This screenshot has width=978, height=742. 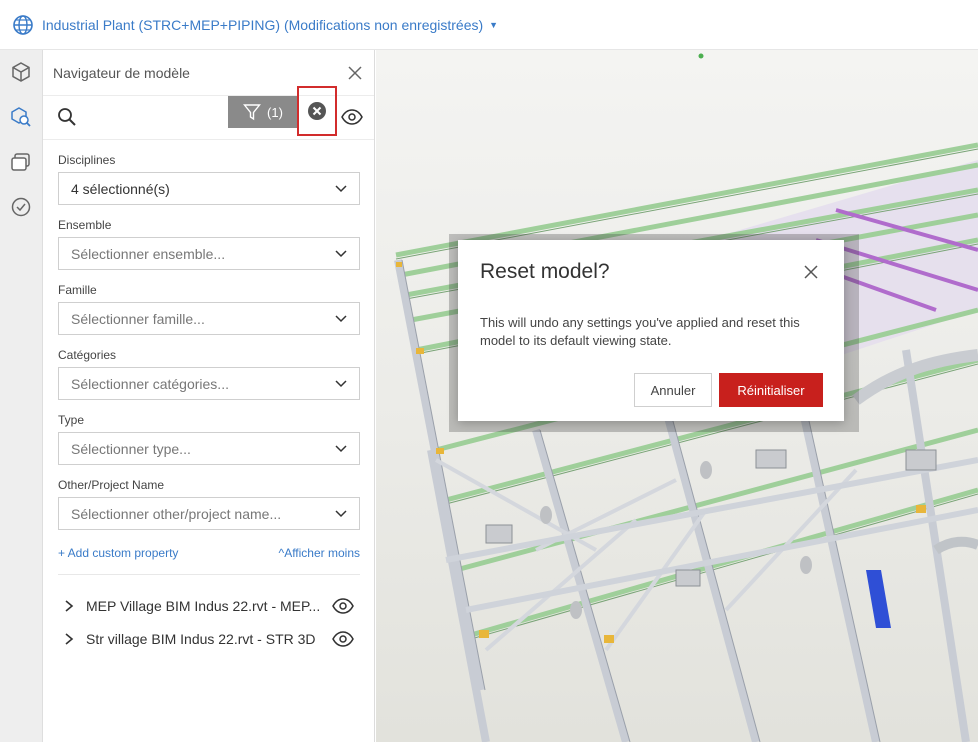 What do you see at coordinates (209, 188) in the screenshot?
I see `disciplines-select: 4 sélectionné(s)` at bounding box center [209, 188].